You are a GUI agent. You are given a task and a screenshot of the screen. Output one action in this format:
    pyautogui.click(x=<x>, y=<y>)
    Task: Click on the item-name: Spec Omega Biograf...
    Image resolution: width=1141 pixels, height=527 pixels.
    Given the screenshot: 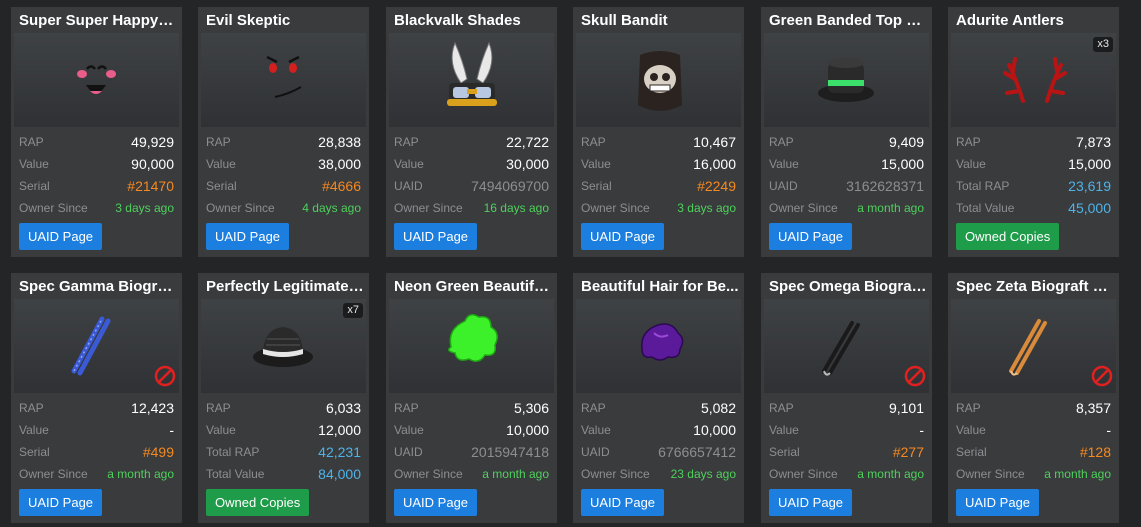 What is the action you would take?
    pyautogui.click(x=848, y=287)
    